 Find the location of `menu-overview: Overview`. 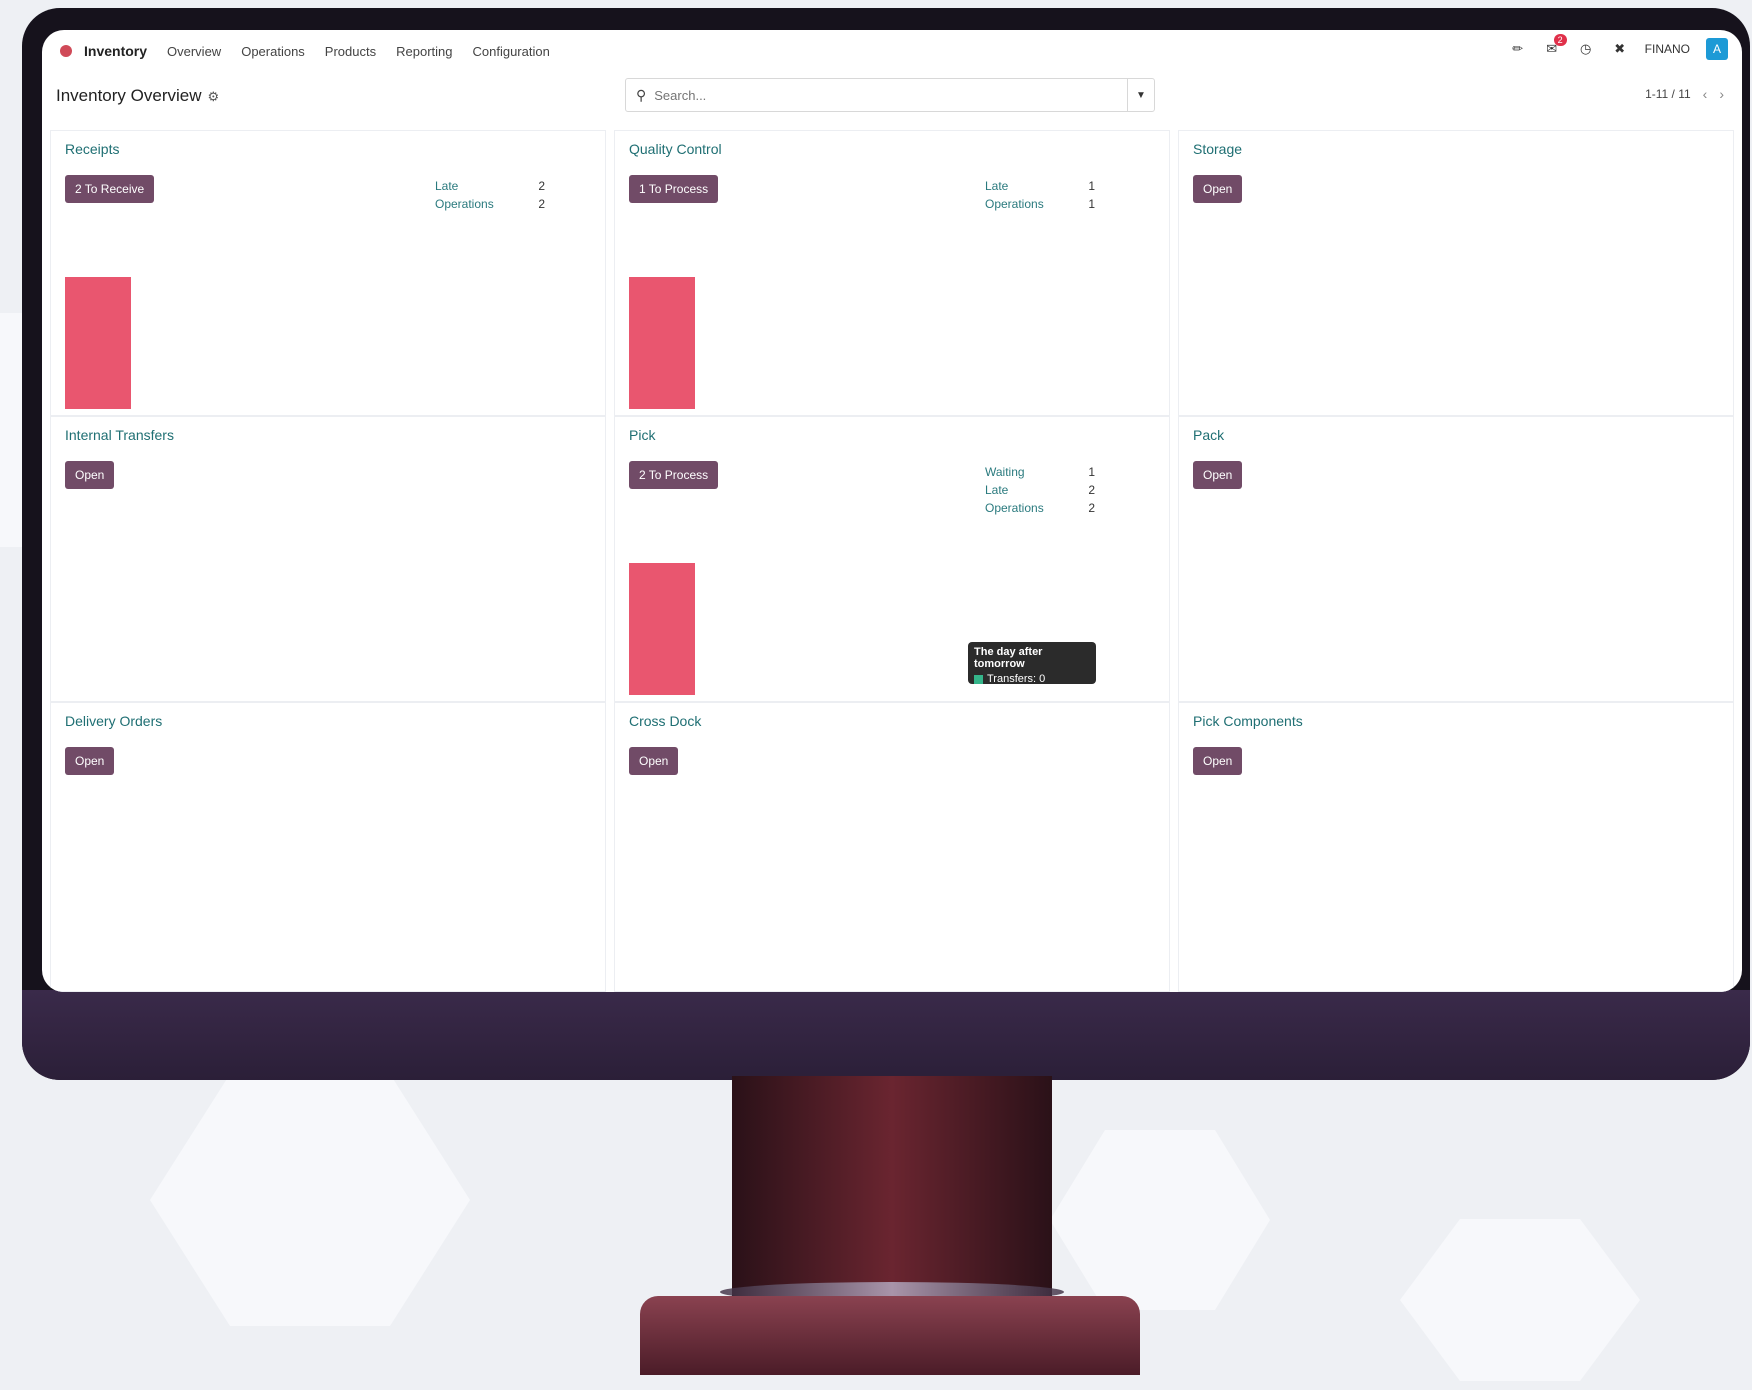

menu-overview: Overview is located at coordinates (194, 51).